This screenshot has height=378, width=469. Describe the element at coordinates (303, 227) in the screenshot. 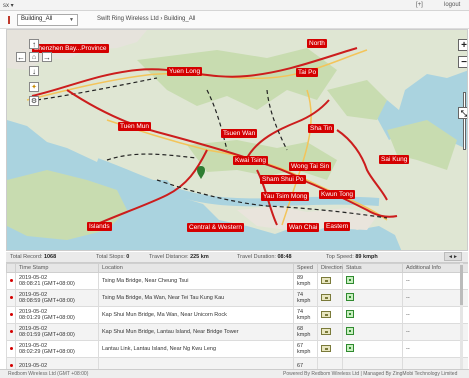

I see `place-label: Wan Chai` at that location.